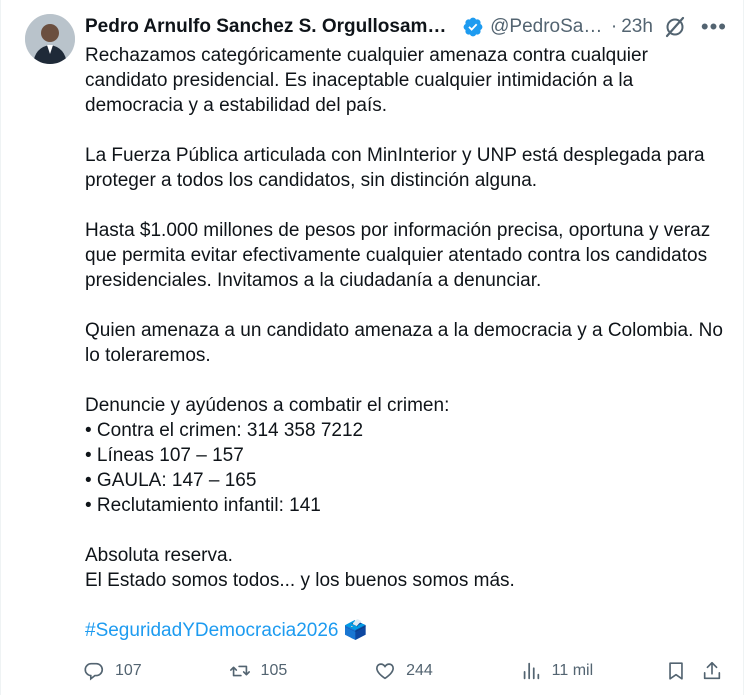 The image size is (744, 695). Describe the element at coordinates (714, 27) in the screenshot. I see `more-icon: •••` at that location.